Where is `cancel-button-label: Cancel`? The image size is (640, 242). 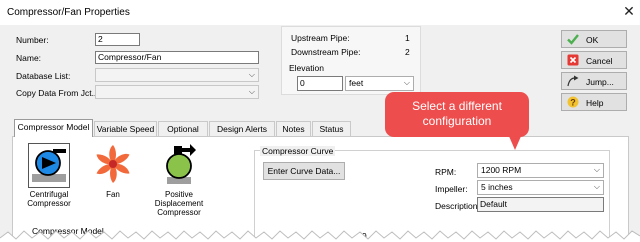 cancel-button-label: Cancel is located at coordinates (599, 61).